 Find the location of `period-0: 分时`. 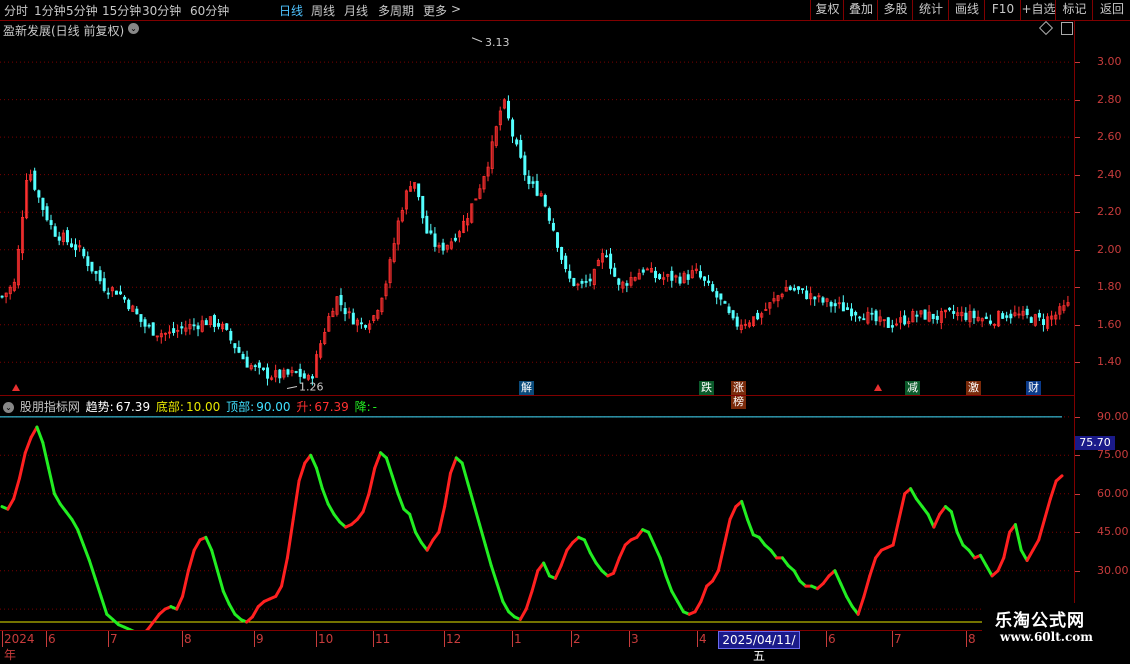

period-0: 分时 is located at coordinates (16, 10).